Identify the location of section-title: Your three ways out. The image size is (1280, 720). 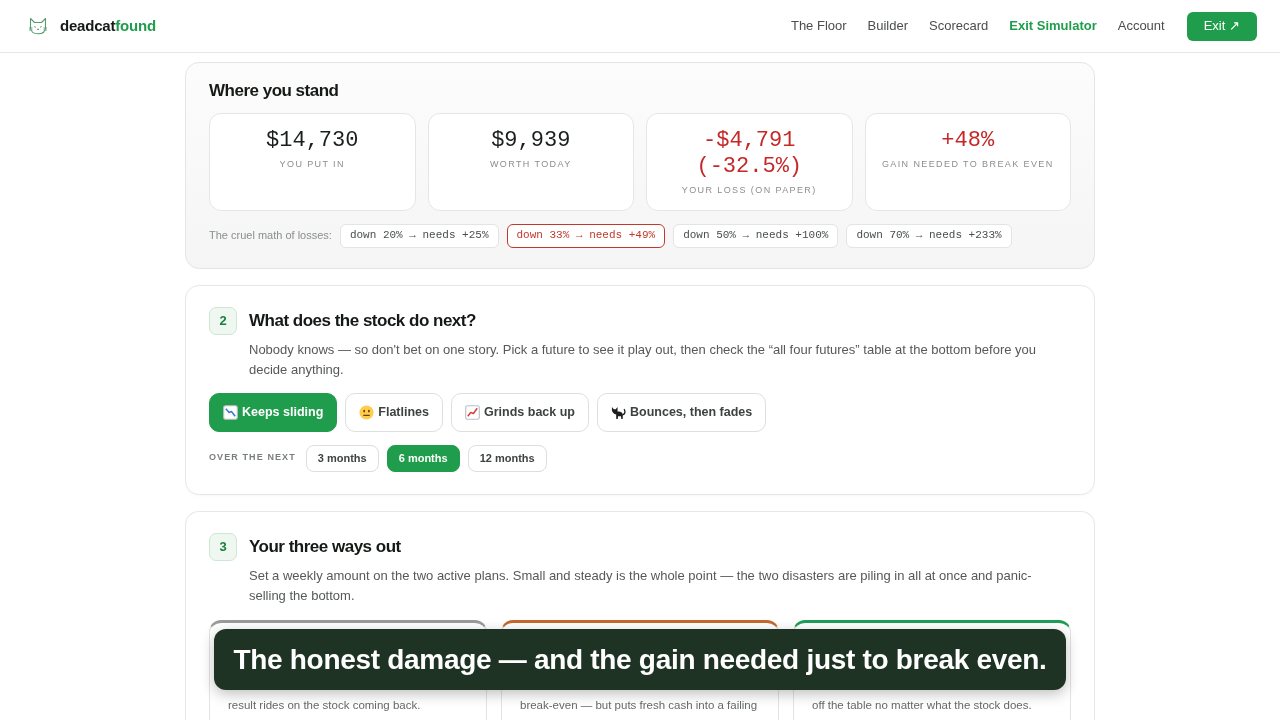
(325, 546).